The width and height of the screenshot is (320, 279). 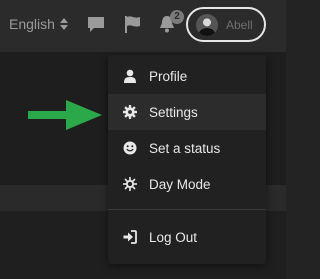 I want to click on menu-item-set-status: Set a status, so click(x=187, y=148).